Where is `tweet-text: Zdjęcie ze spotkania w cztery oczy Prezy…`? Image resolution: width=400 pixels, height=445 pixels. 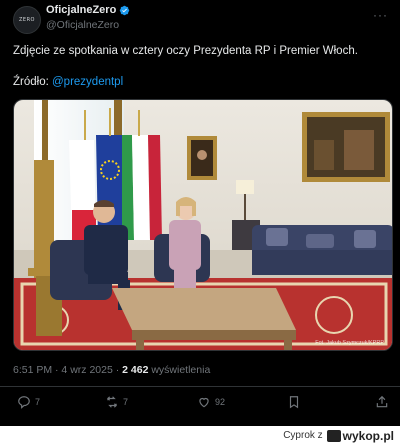
tweet-text: Zdjęcie ze spotkania w cztery oczy Prezy… is located at coordinates (185, 51).